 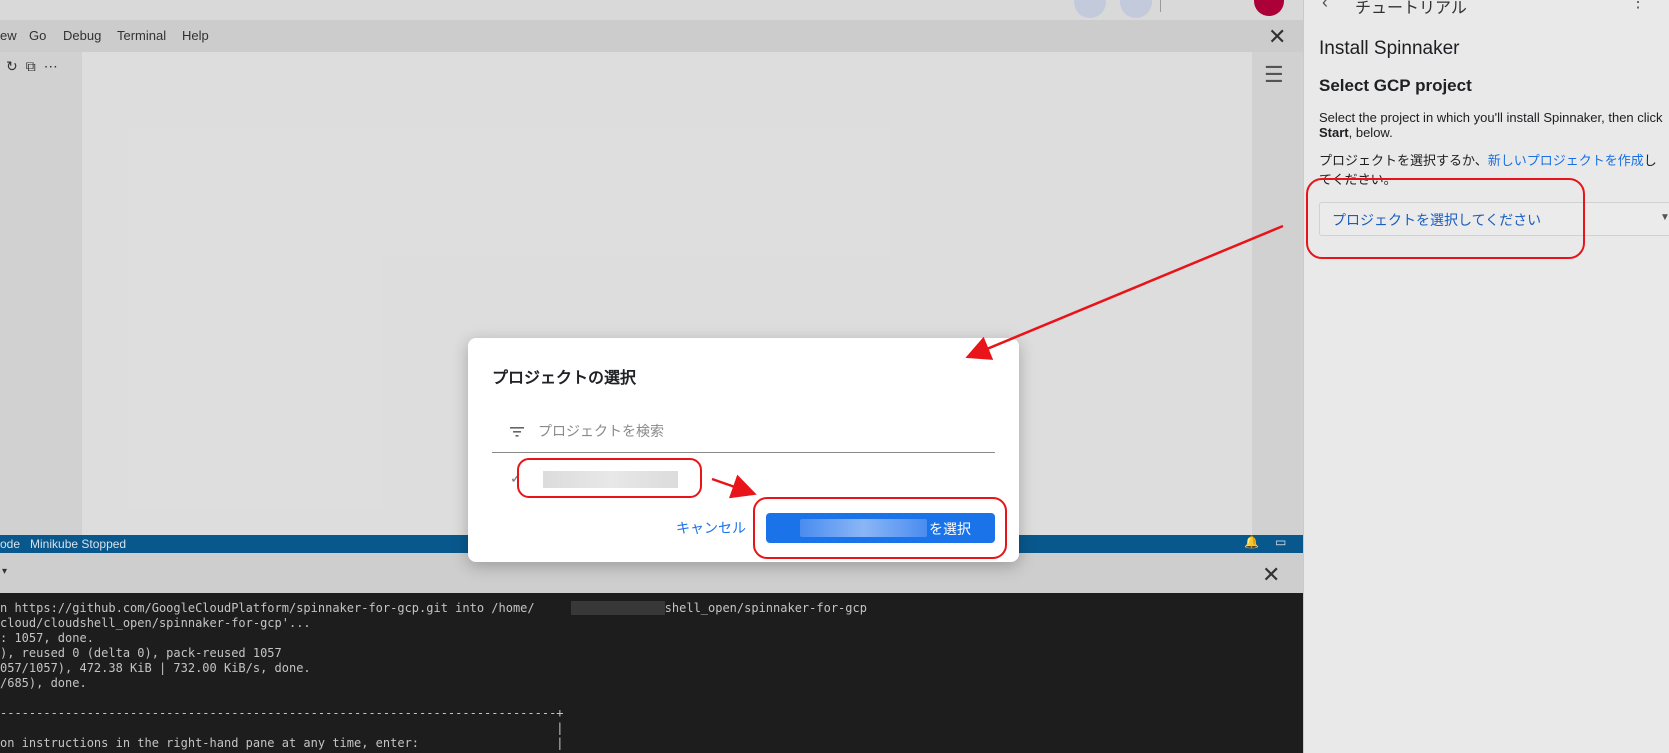 I want to click on annotation-arrows, so click(x=997, y=361).